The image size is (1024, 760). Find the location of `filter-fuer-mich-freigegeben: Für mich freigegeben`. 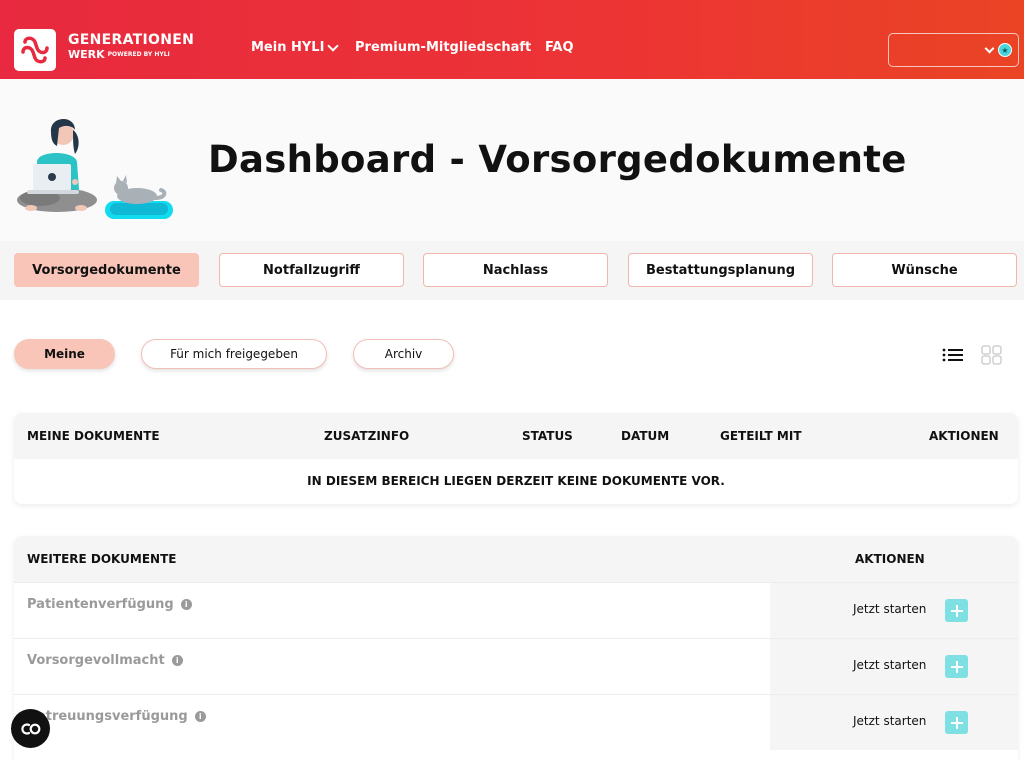

filter-fuer-mich-freigegeben: Für mich freigegeben is located at coordinates (234, 354).